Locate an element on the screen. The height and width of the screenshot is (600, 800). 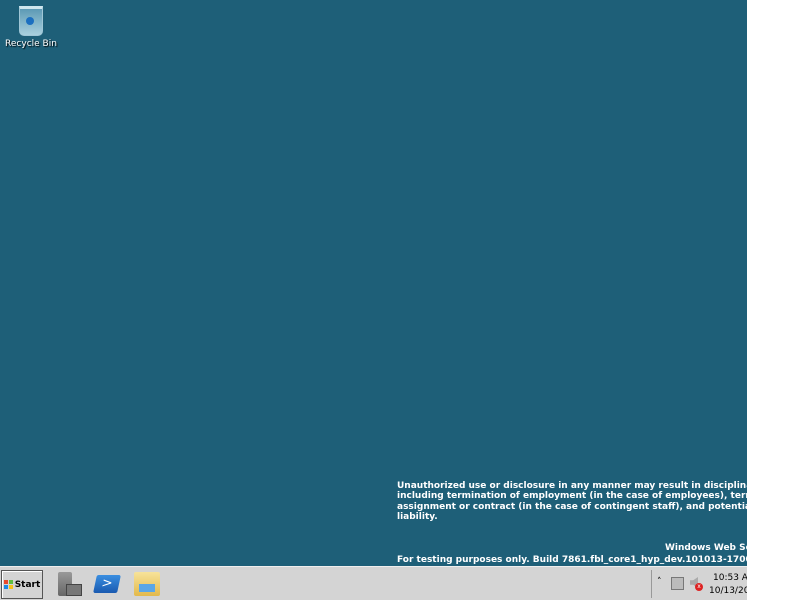
show-hidden-icons-icon: ˄ is located at coordinates (659, 582).